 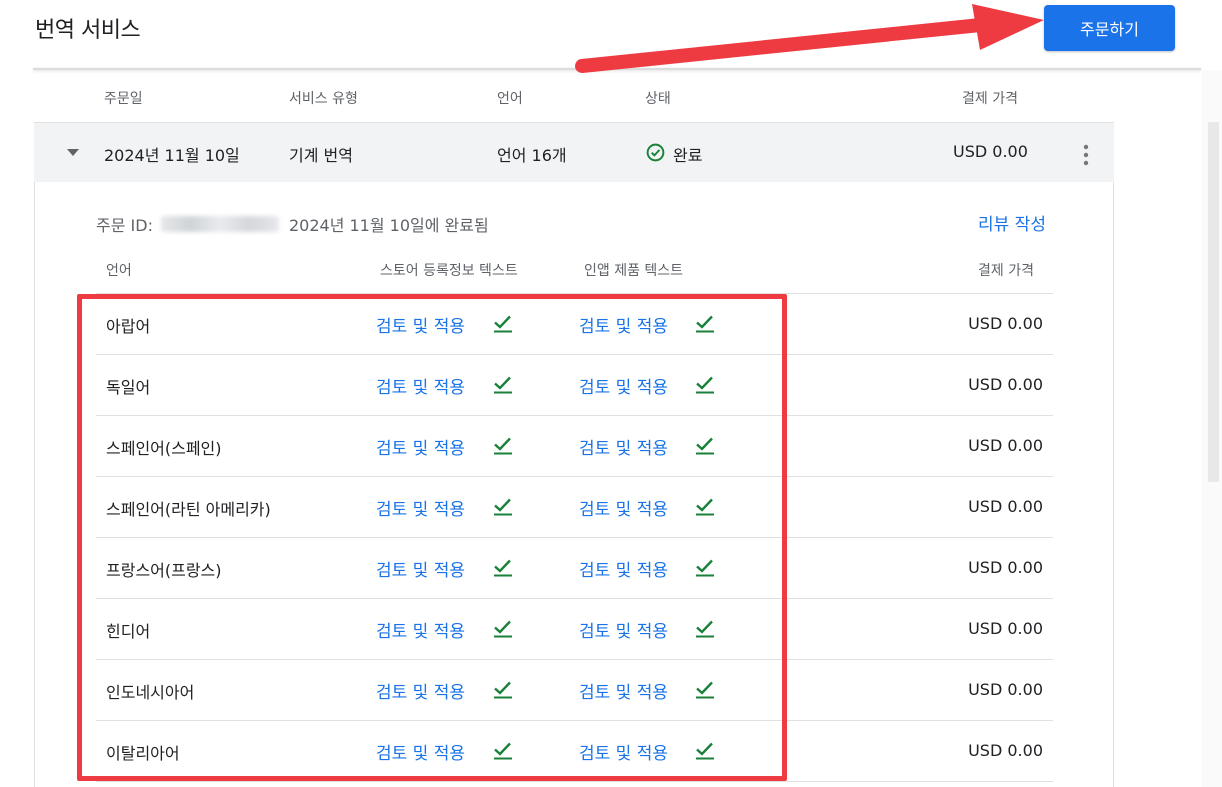 I want to click on detail-header-language: 언어, so click(x=119, y=271).